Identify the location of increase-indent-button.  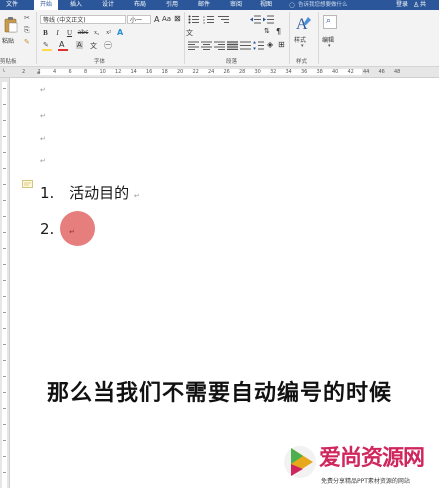
(268, 19).